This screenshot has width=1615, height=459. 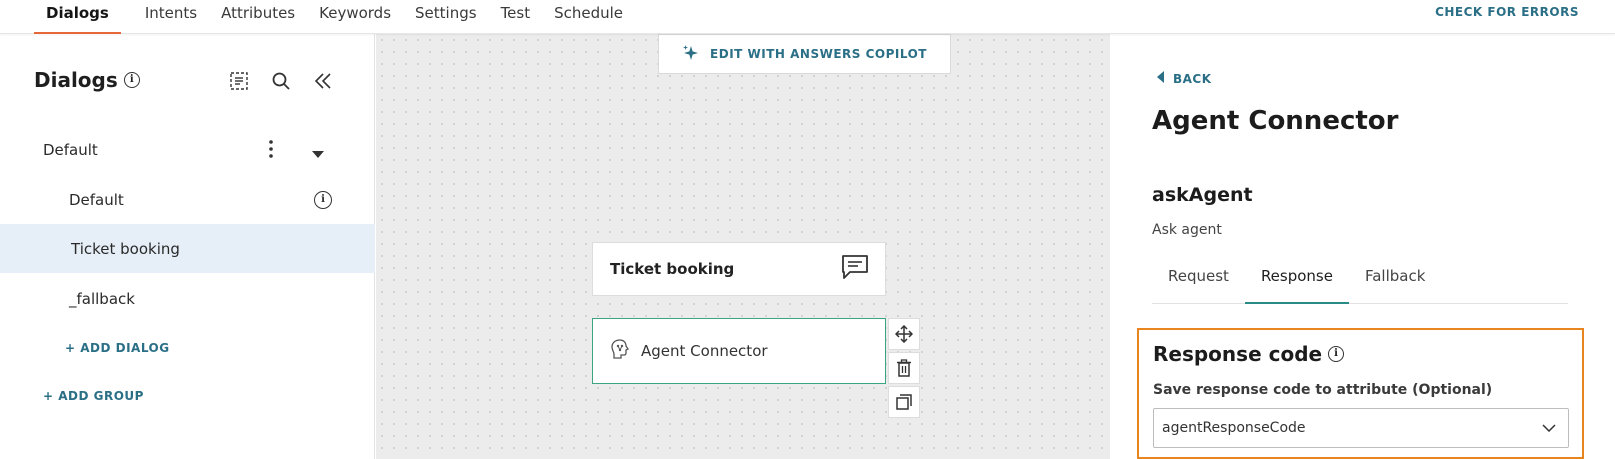 I want to click on tab-response: Response, so click(x=1296, y=283).